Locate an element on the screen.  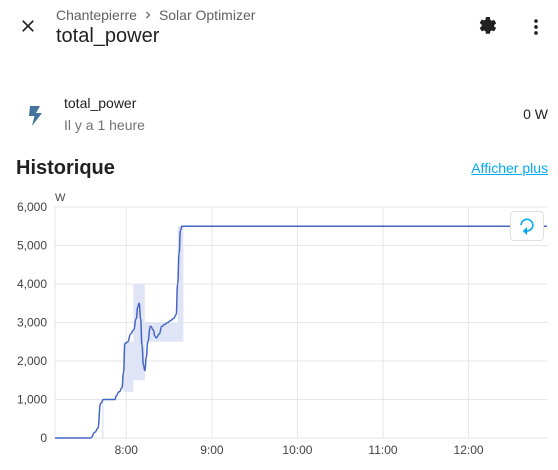
flash-icon is located at coordinates (35, 116).